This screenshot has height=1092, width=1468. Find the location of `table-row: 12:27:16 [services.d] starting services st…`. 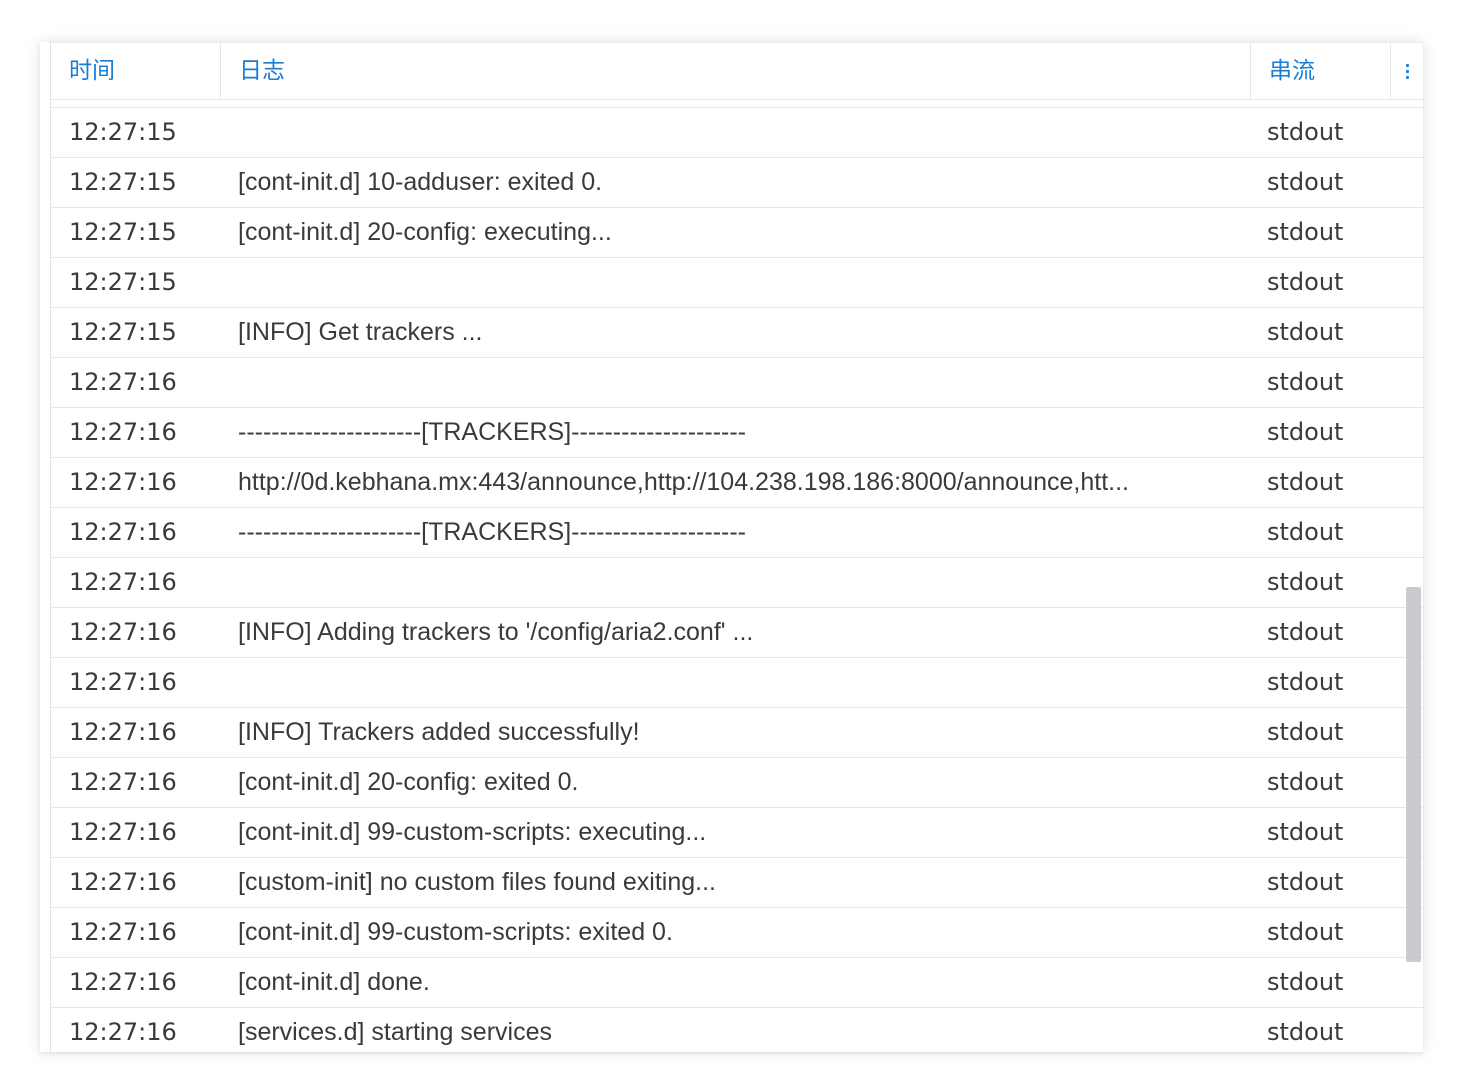

table-row: 12:27:16 [services.d] starting services st… is located at coordinates (737, 1030).